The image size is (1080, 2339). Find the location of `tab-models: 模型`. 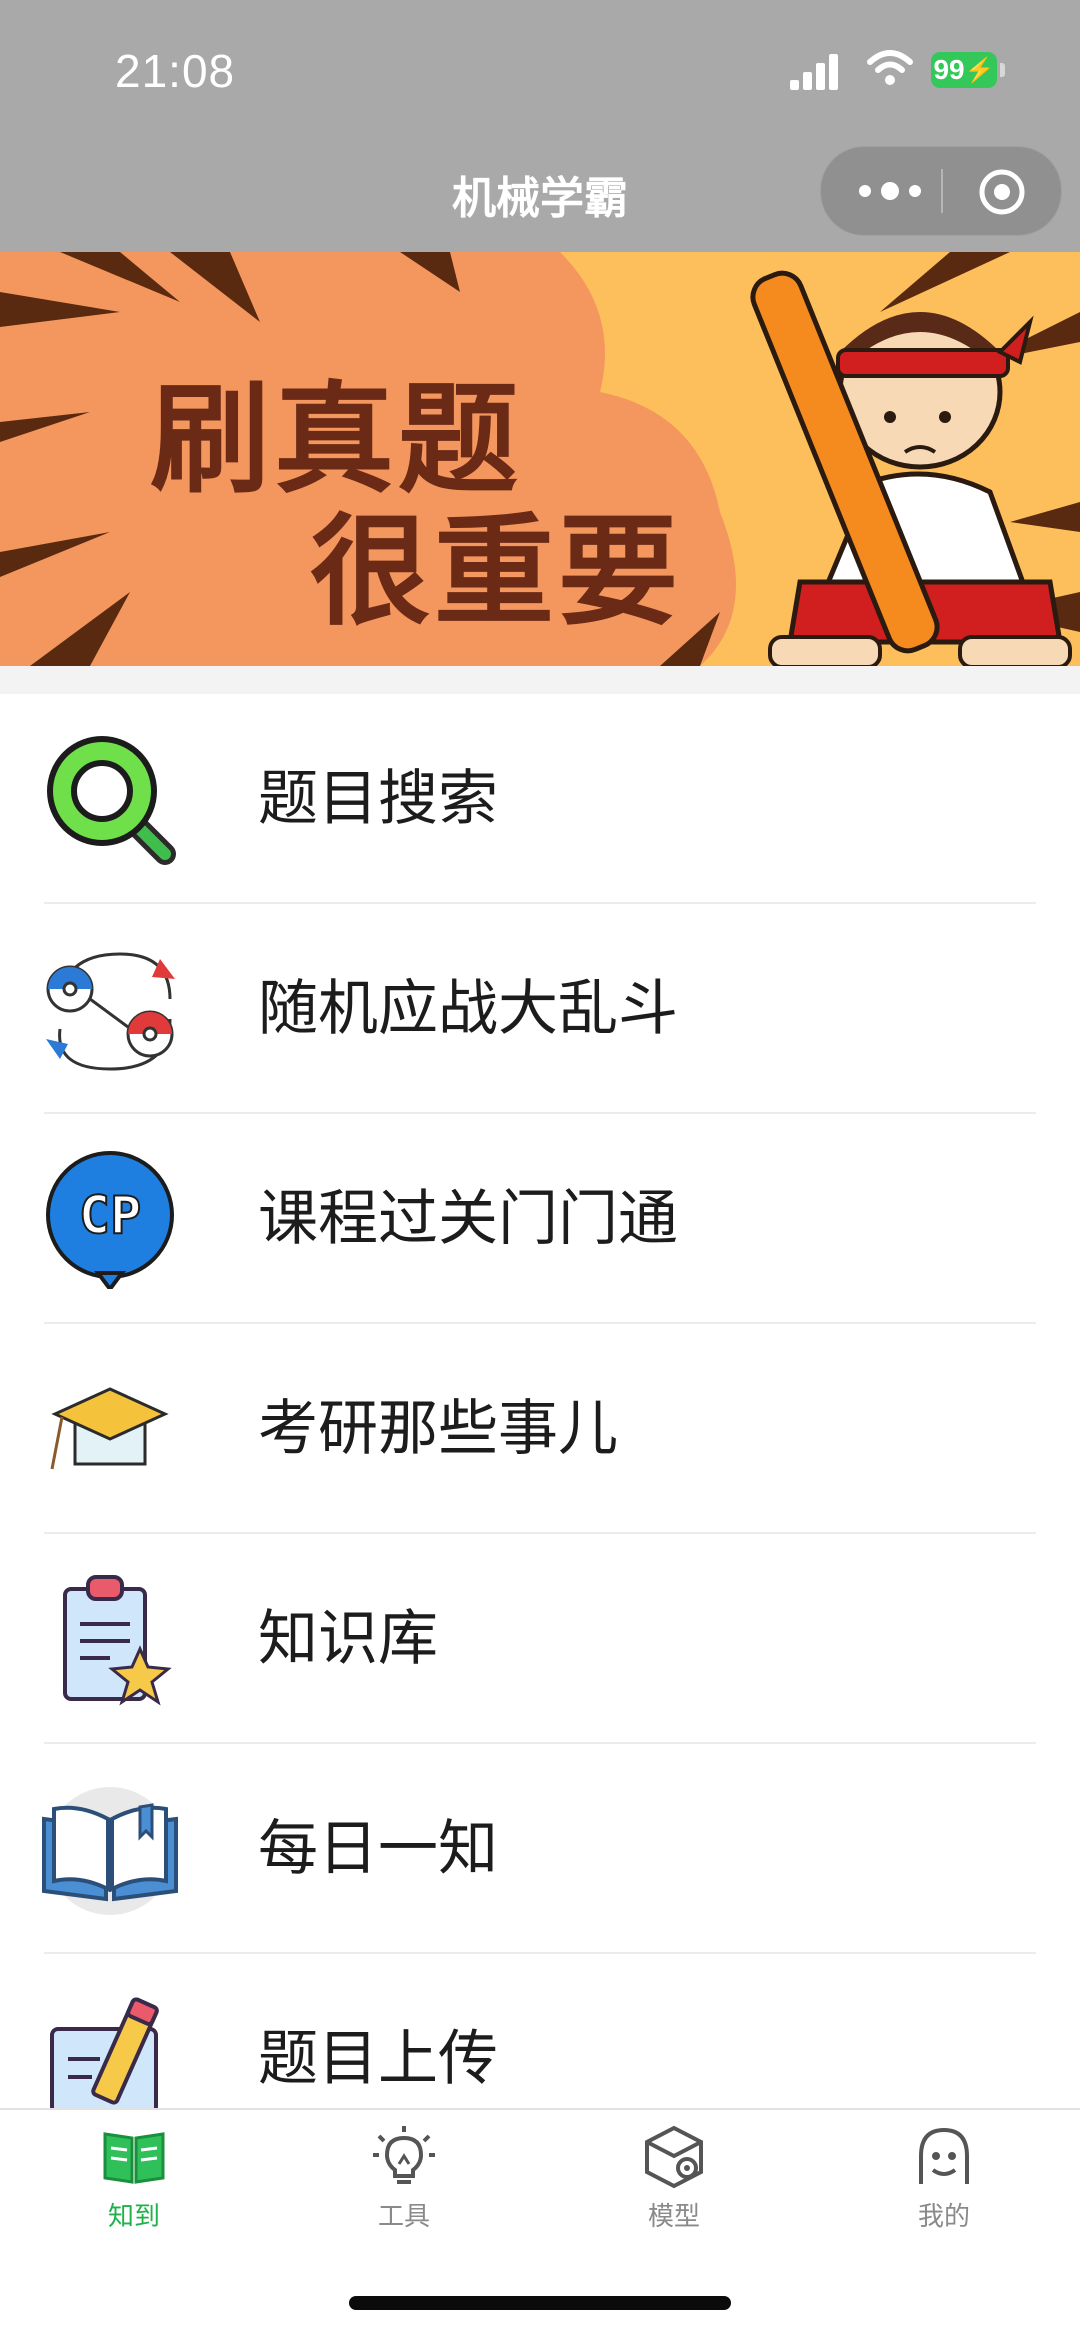

tab-models: 模型 is located at coordinates (674, 2184).